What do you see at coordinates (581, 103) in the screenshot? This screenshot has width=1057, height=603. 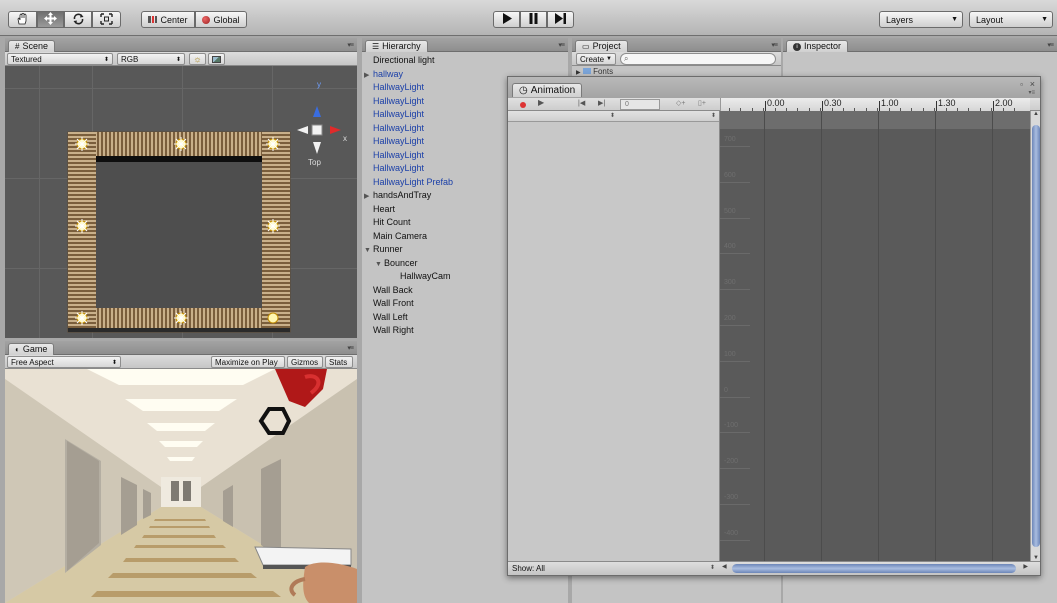 I see `prev-keyframe-button: |◀` at bounding box center [581, 103].